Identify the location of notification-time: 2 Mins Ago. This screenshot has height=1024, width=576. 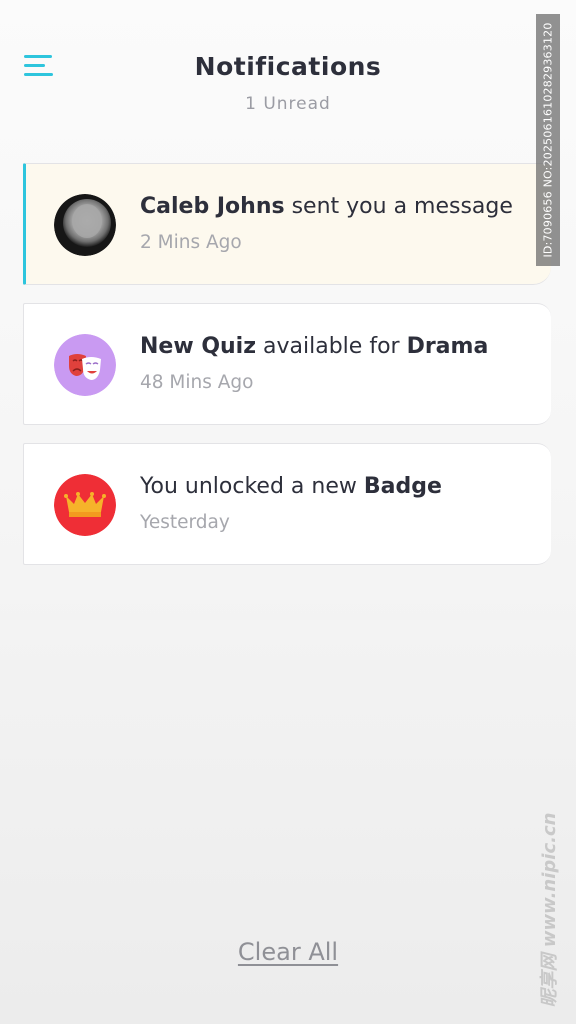
(191, 242).